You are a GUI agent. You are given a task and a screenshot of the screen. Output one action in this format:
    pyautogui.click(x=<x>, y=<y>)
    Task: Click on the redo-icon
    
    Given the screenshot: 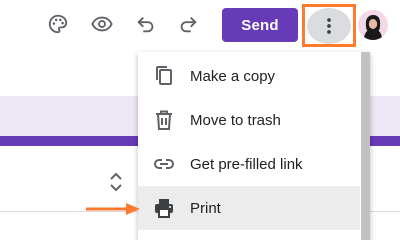 What is the action you would take?
    pyautogui.click(x=188, y=24)
    